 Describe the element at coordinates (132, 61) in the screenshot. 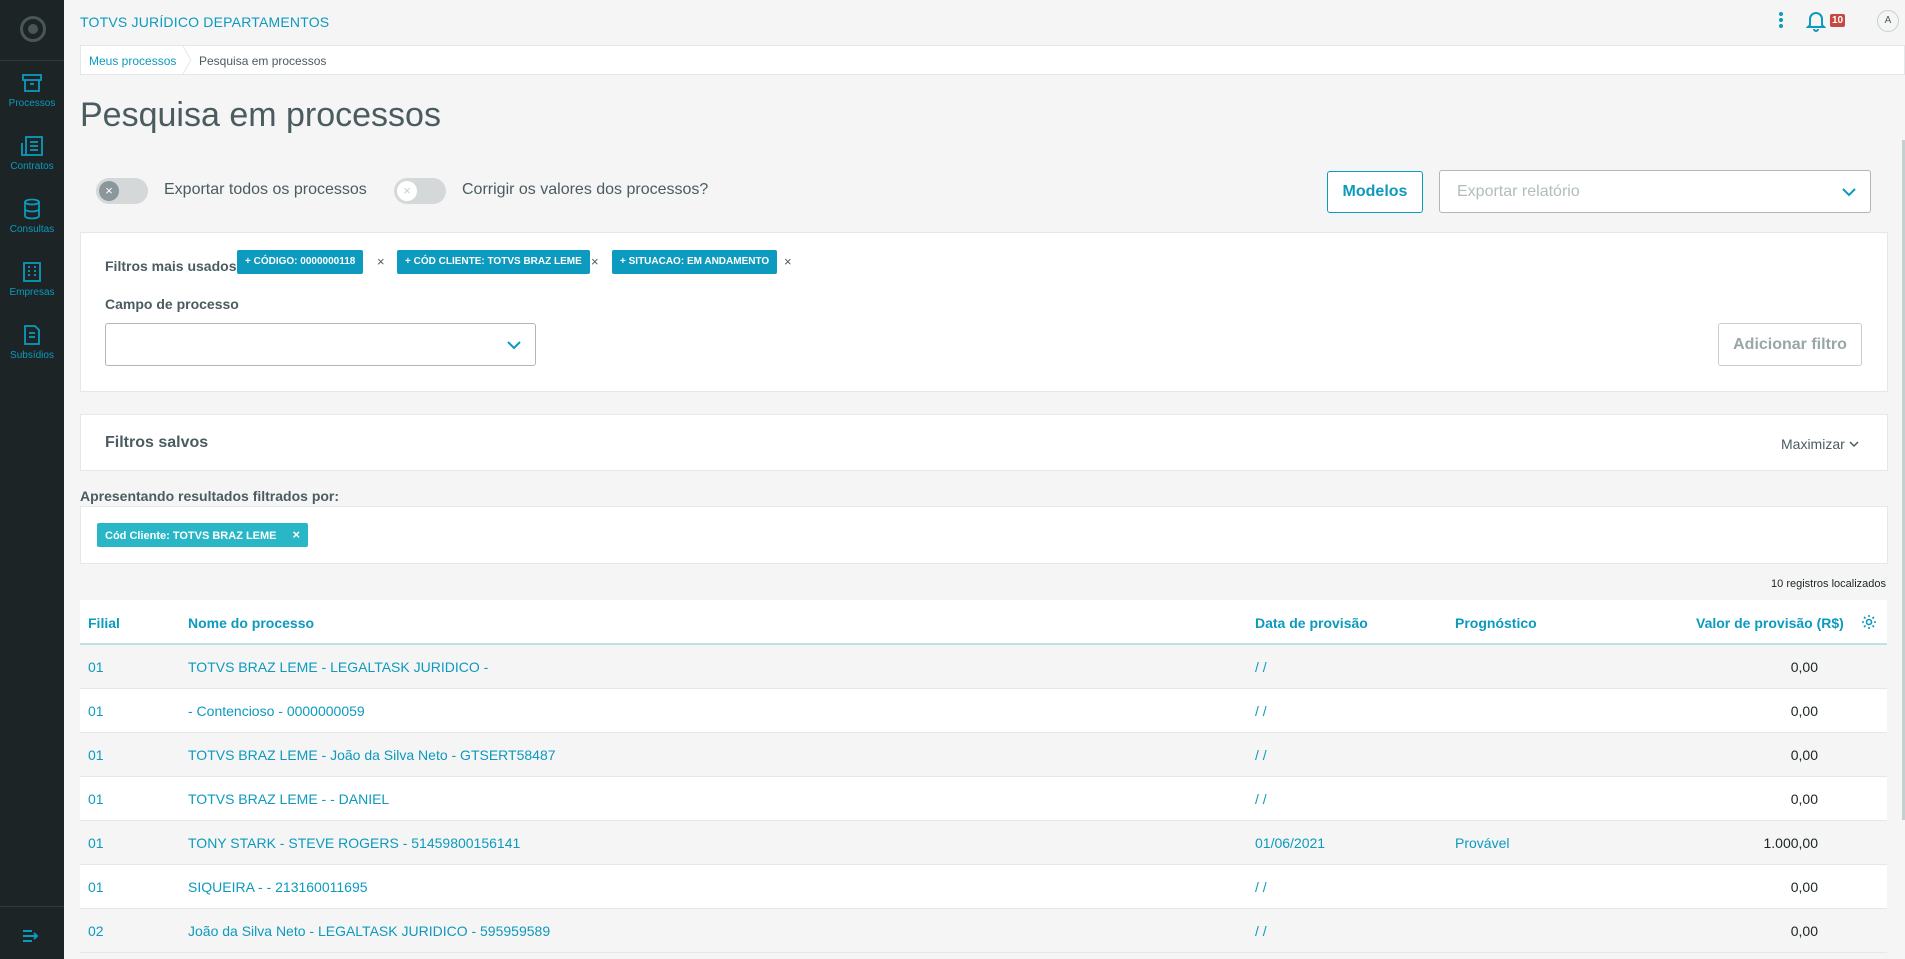

I see `breadcrumb-item-meus-processos: Meus processos` at that location.